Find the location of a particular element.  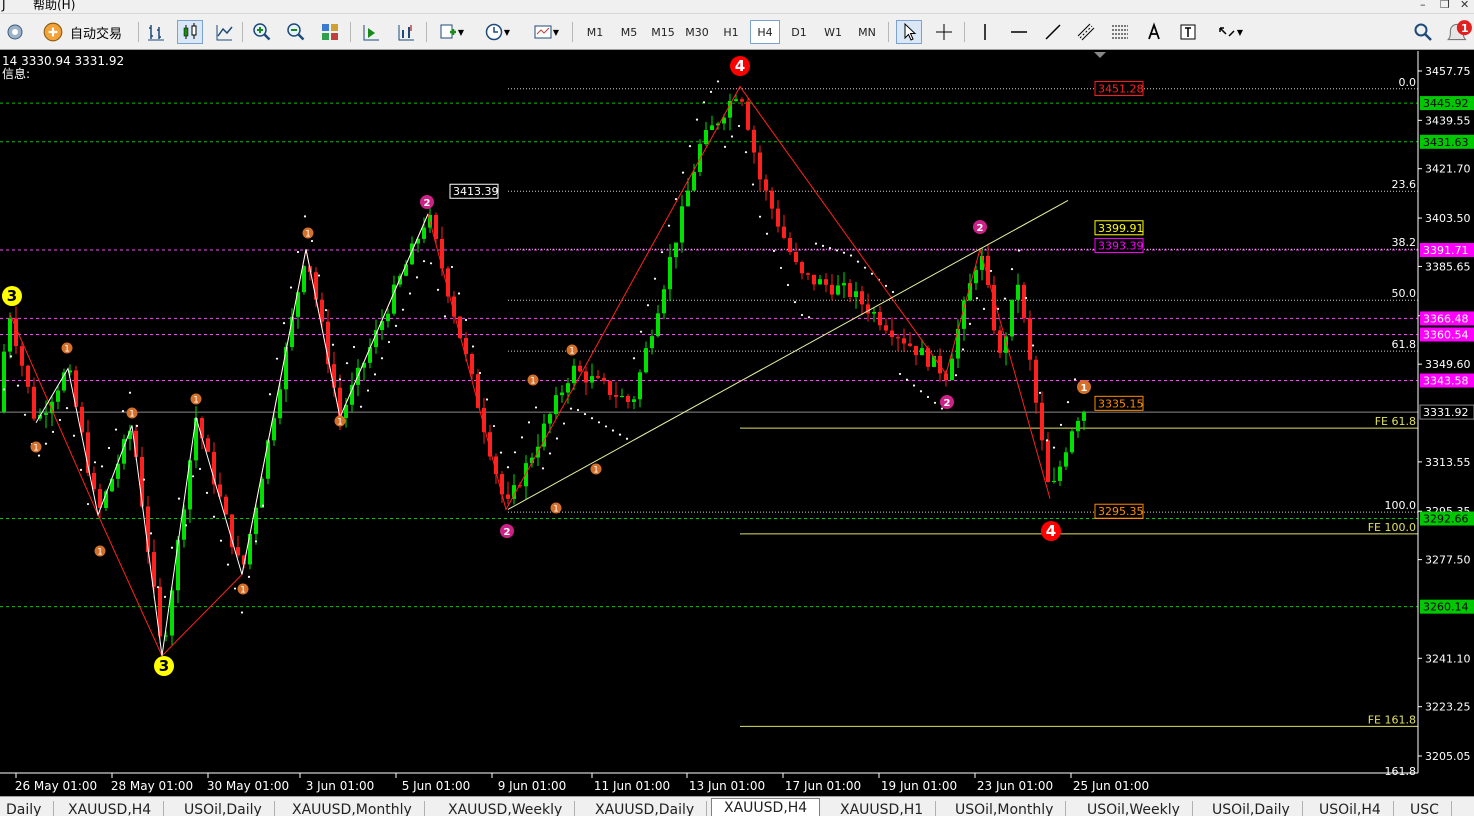

level-tag-label-1: 3431.63 is located at coordinates (1446, 142).